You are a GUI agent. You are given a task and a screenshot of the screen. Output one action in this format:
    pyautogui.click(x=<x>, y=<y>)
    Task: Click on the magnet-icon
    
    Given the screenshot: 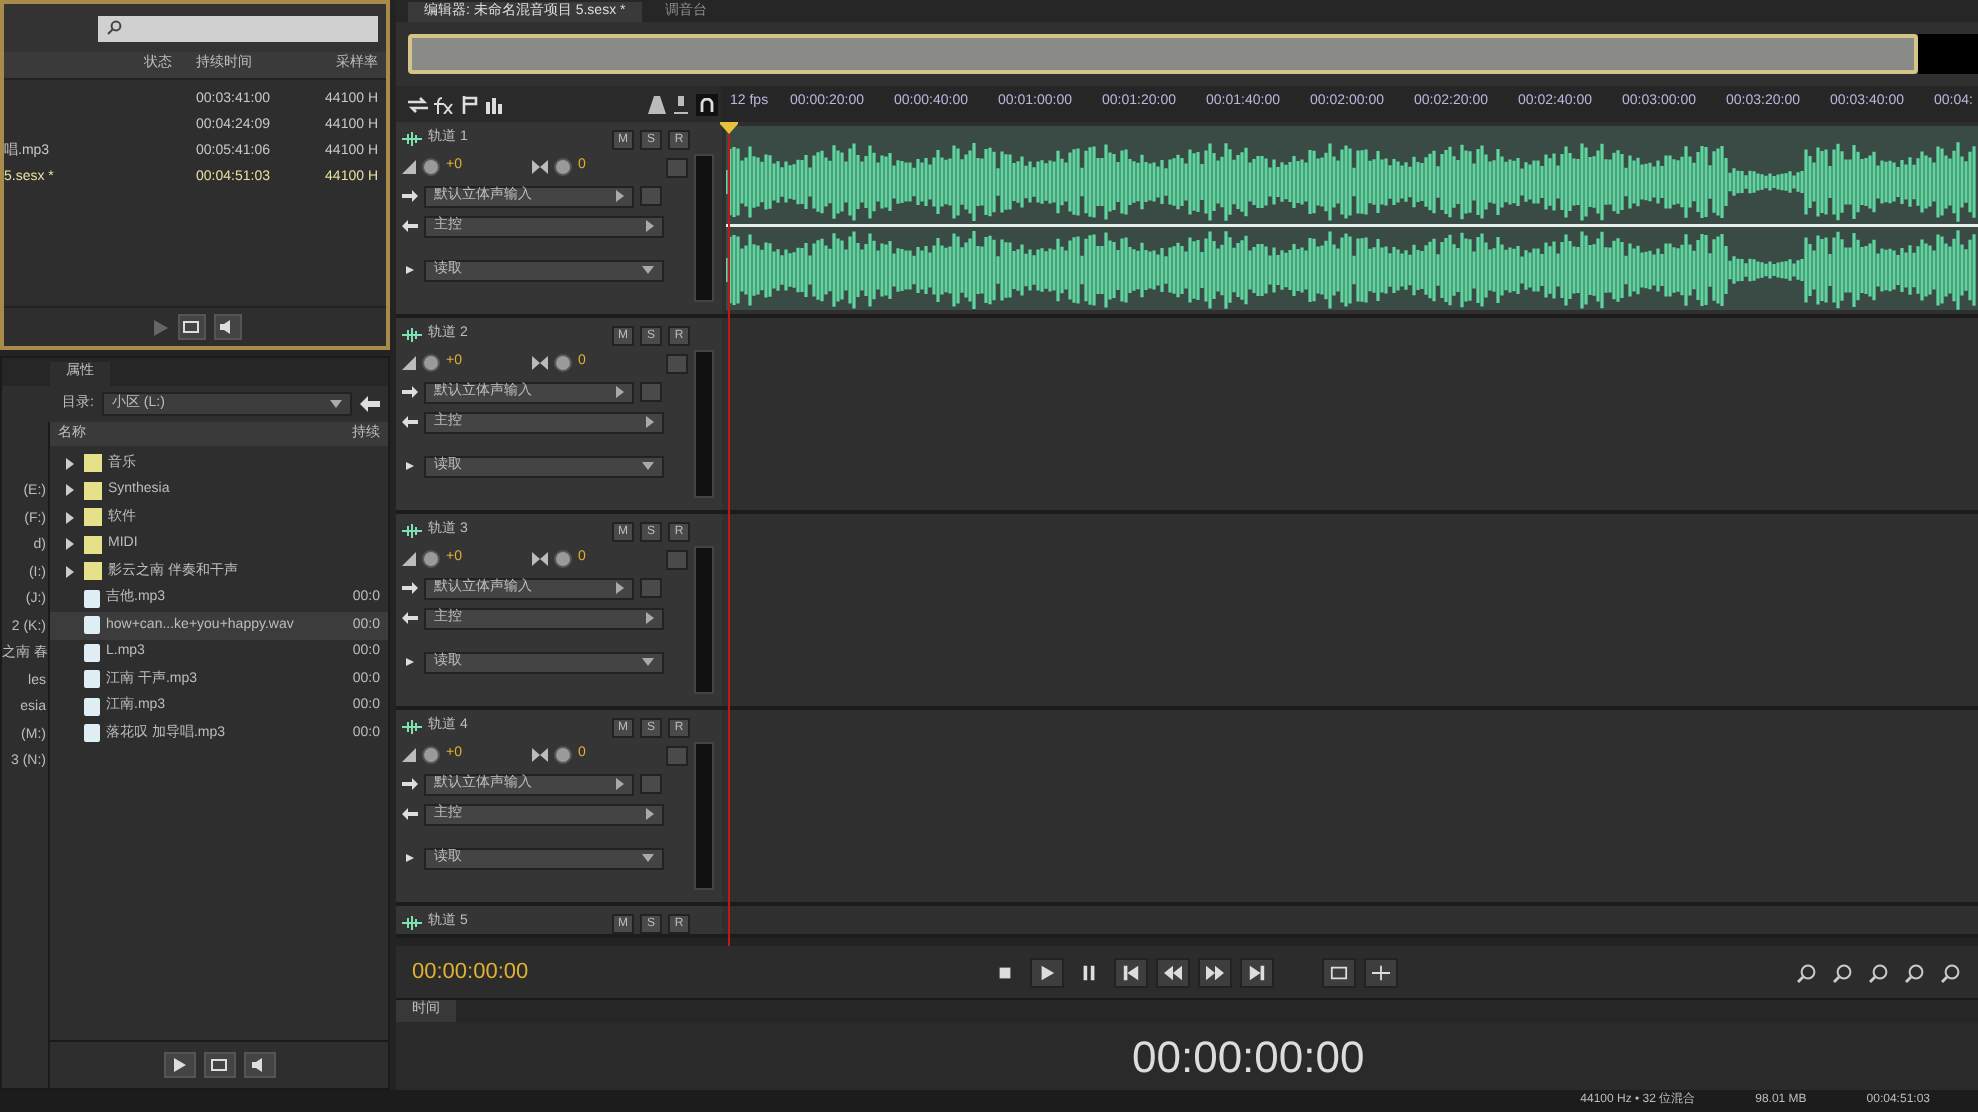 What is the action you would take?
    pyautogui.click(x=707, y=104)
    